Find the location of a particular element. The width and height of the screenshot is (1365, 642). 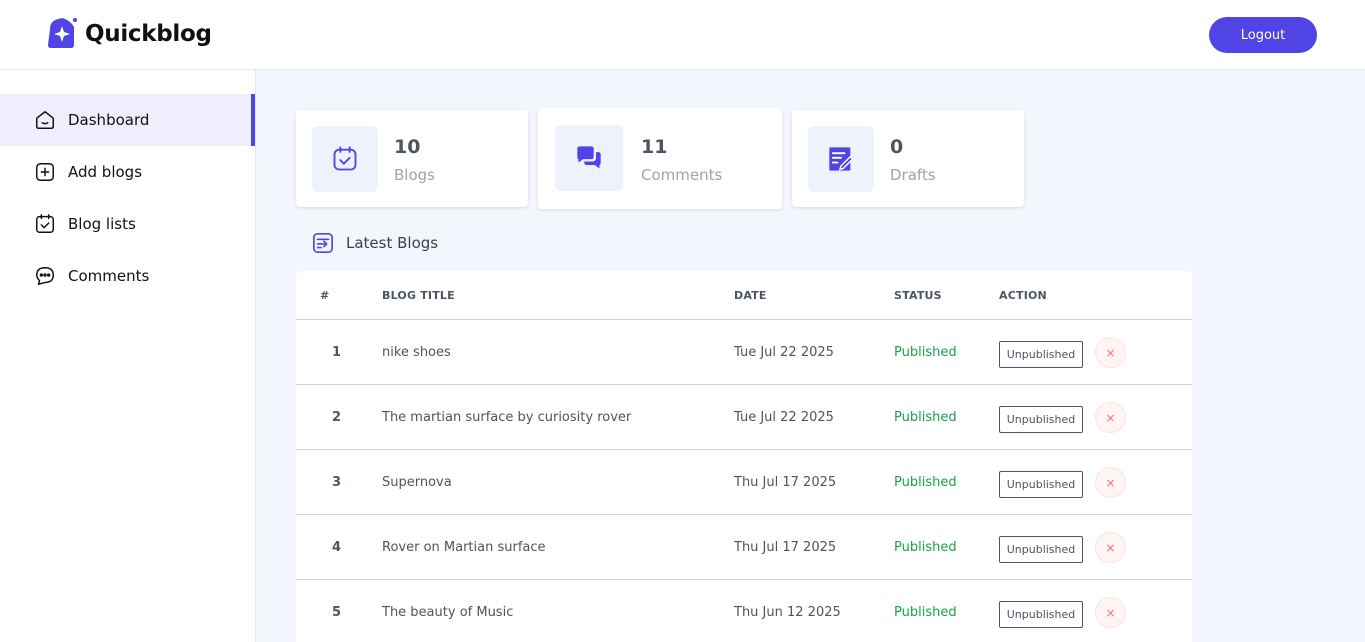

sidebar-item-label: Comments is located at coordinates (109, 276).